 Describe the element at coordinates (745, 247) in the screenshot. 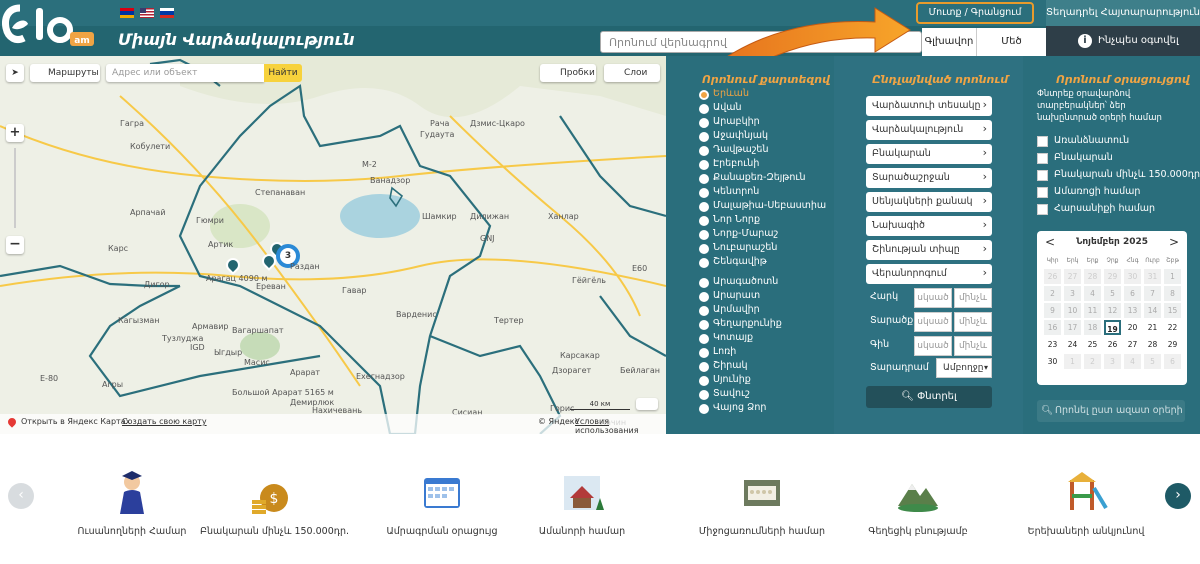

I see `district-label: Նուբարաշեն` at that location.